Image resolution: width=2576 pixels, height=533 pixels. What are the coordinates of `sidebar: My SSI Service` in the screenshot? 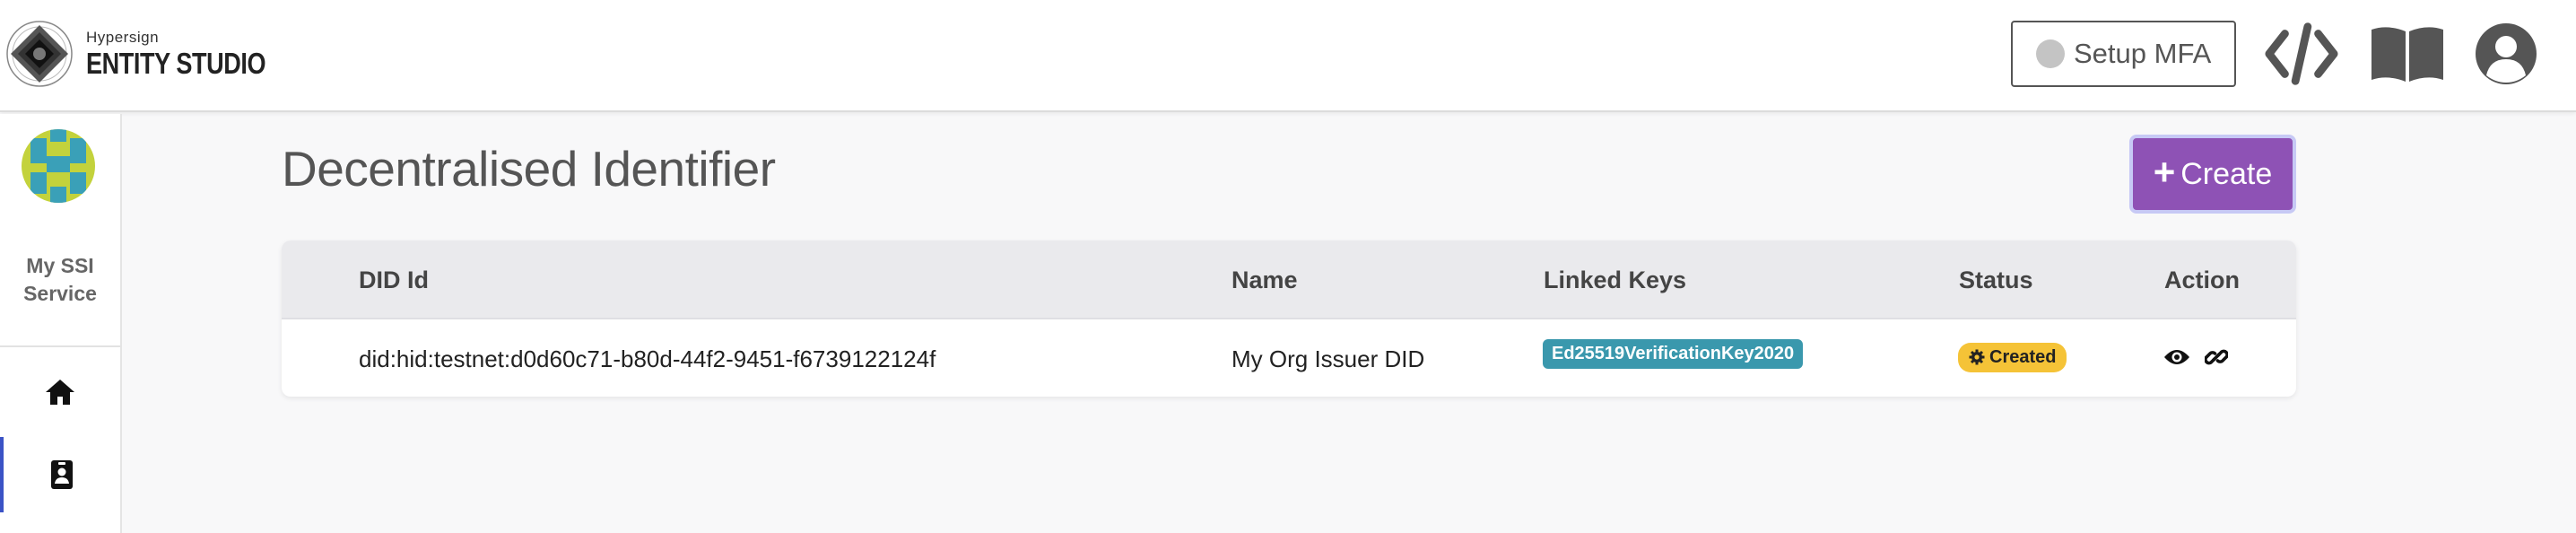 It's located at (61, 323).